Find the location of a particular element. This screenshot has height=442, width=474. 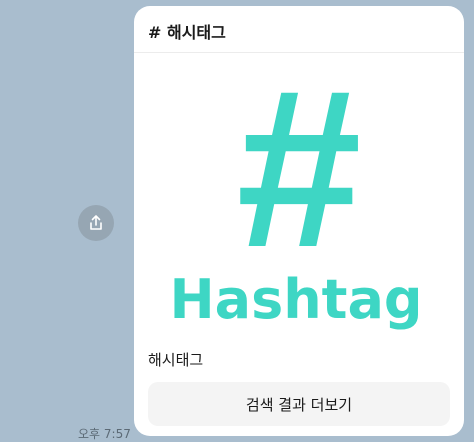

hash-symbol: # is located at coordinates (298, 175).